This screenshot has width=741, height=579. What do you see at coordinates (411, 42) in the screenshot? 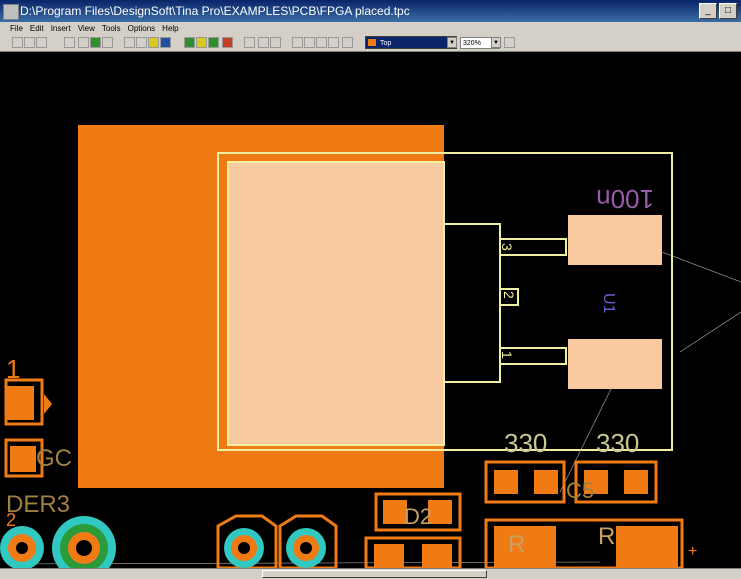
I see `layer-select: Top` at bounding box center [411, 42].